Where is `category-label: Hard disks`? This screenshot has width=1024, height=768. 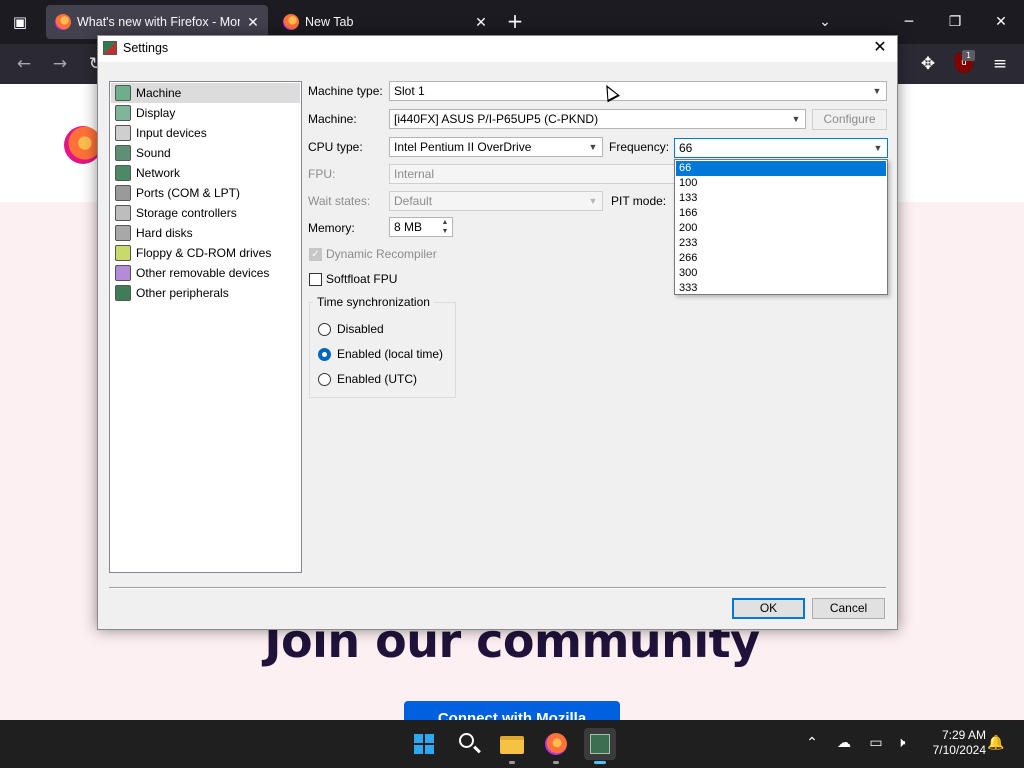 category-label: Hard disks is located at coordinates (164, 233).